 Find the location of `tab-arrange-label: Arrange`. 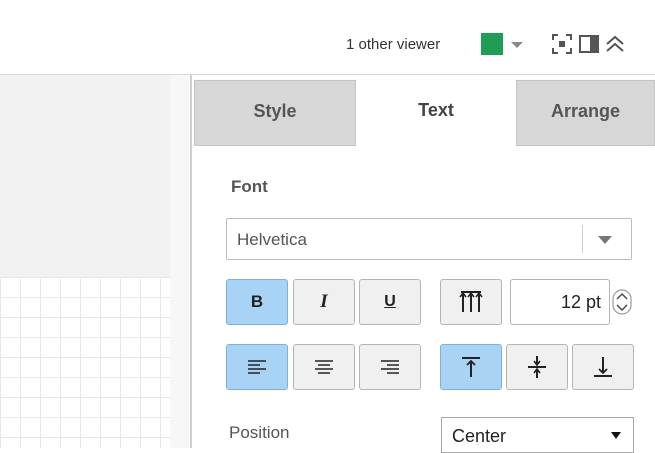

tab-arrange-label: Arrange is located at coordinates (585, 111).